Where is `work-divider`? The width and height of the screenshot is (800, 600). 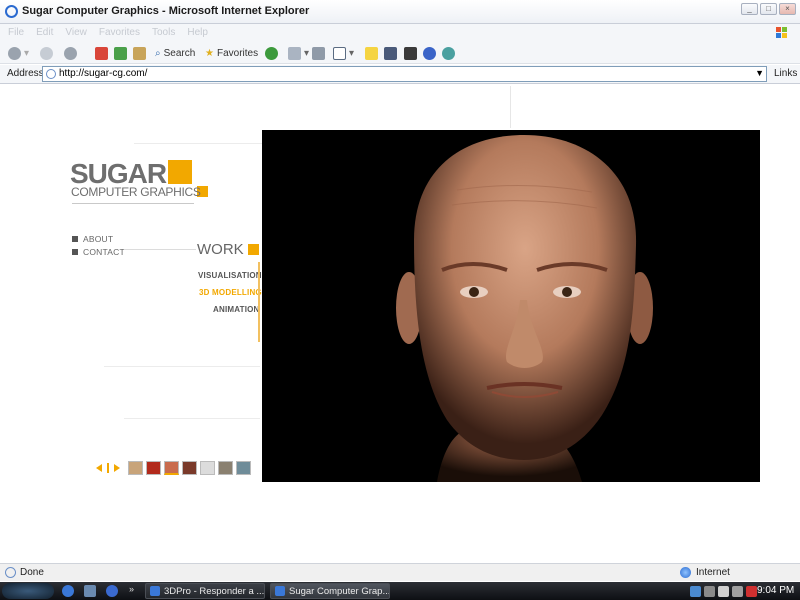
work-divider is located at coordinates (160, 249).